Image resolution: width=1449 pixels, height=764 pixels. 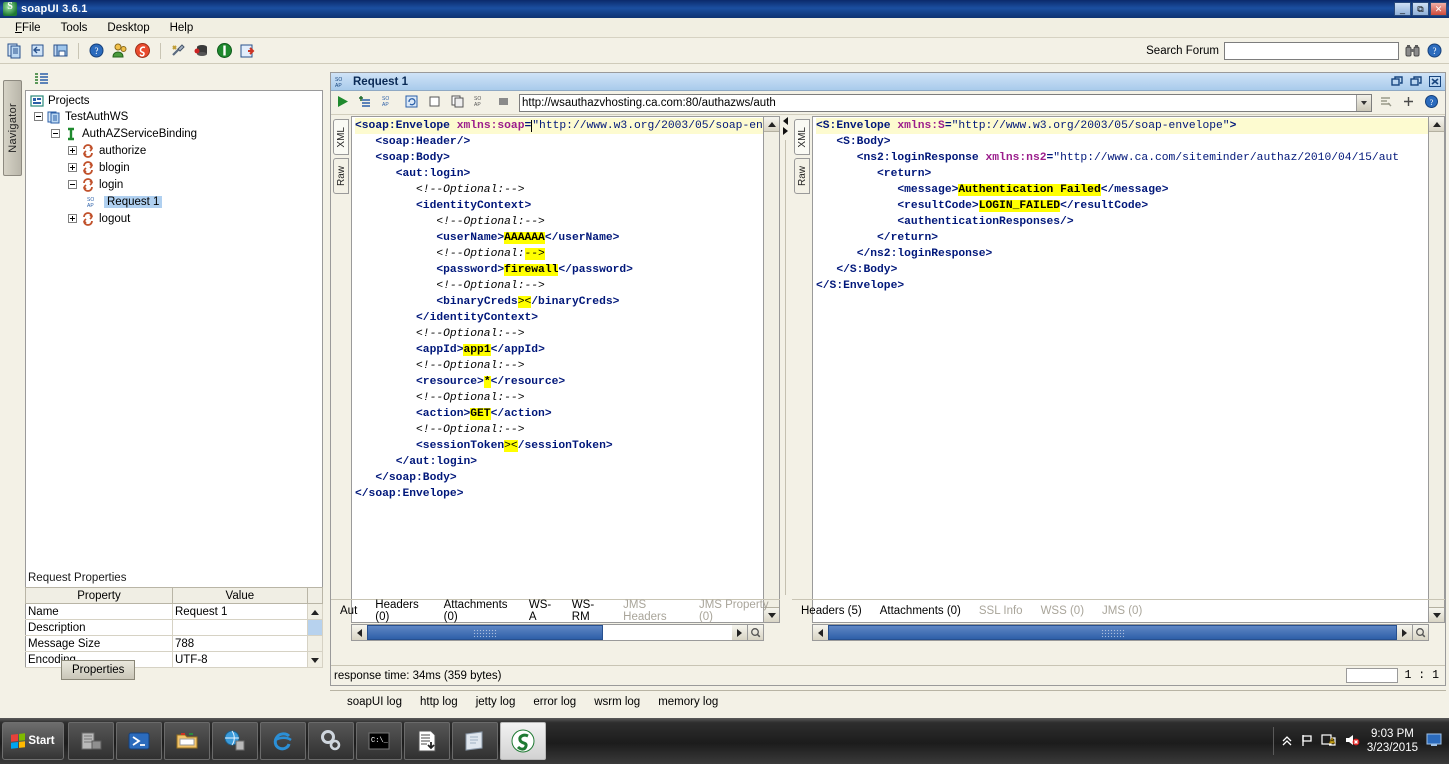 What do you see at coordinates (178, 50) in the screenshot?
I see `preferences-icon` at bounding box center [178, 50].